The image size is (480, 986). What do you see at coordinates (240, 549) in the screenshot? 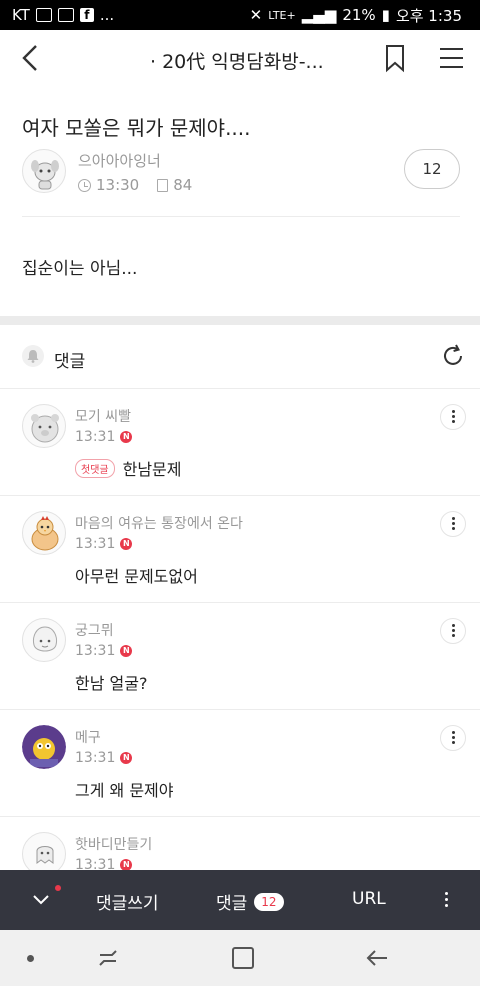
I see `comment-item: 마음의 여유는 통장에서 온다 13:31 N 아무런 문제도없어` at bounding box center [240, 549].